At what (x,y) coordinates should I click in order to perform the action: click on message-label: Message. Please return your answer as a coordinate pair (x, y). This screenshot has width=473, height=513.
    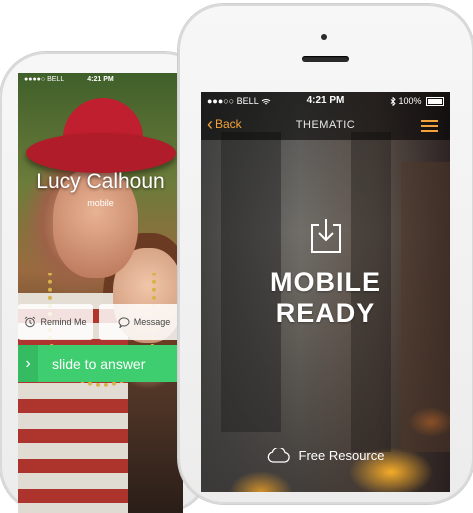
    Looking at the image, I should click on (152, 322).